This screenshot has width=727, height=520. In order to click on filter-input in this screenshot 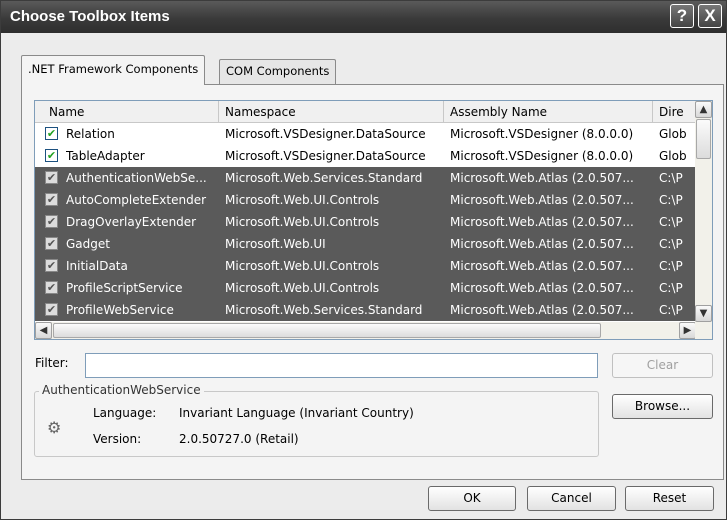, I will do `click(341, 365)`.